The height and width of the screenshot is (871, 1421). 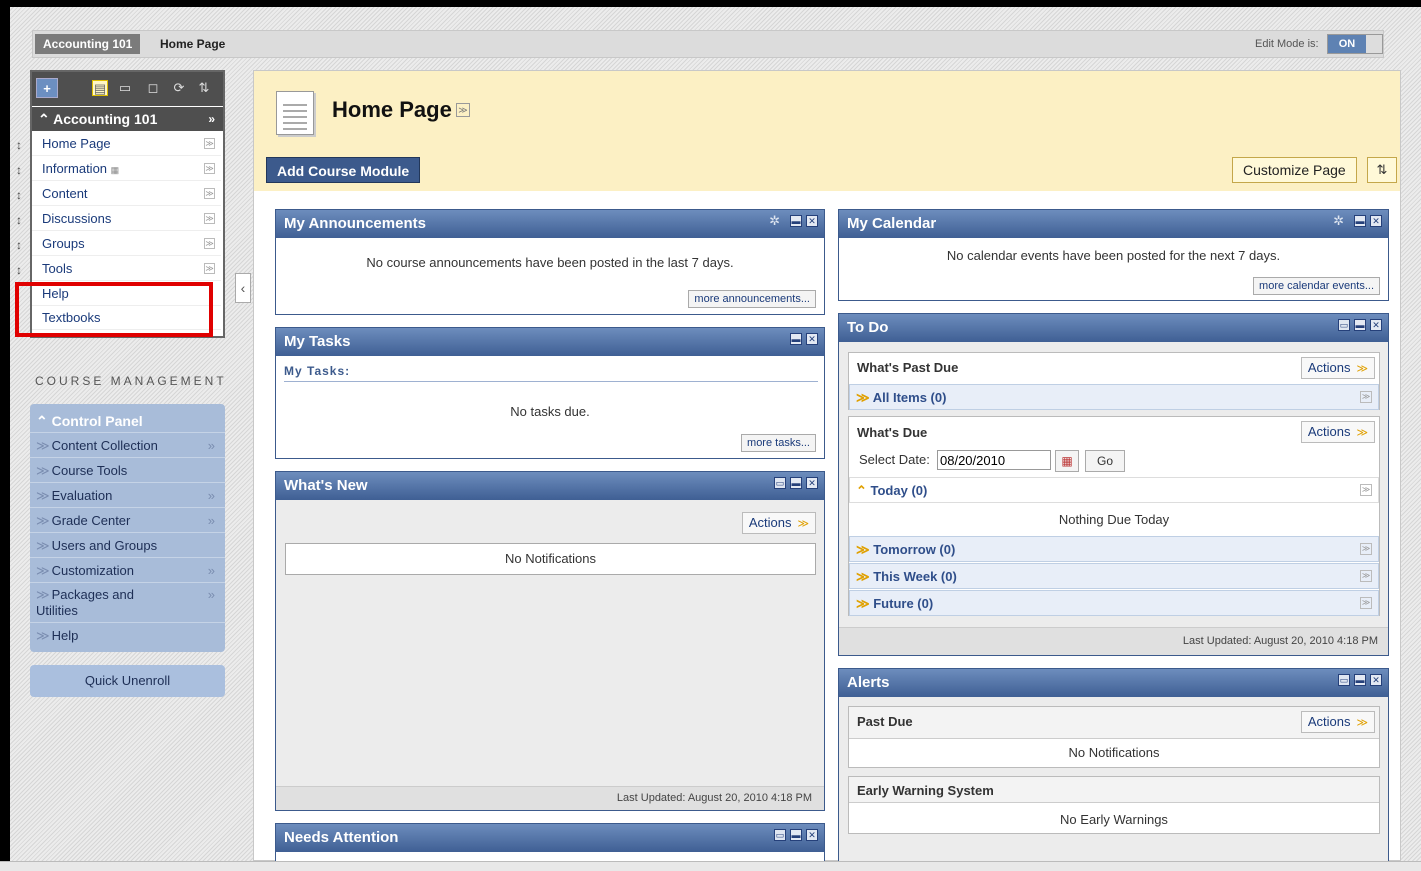 What do you see at coordinates (47, 88) in the screenshot?
I see `add-menu-item-button: +` at bounding box center [47, 88].